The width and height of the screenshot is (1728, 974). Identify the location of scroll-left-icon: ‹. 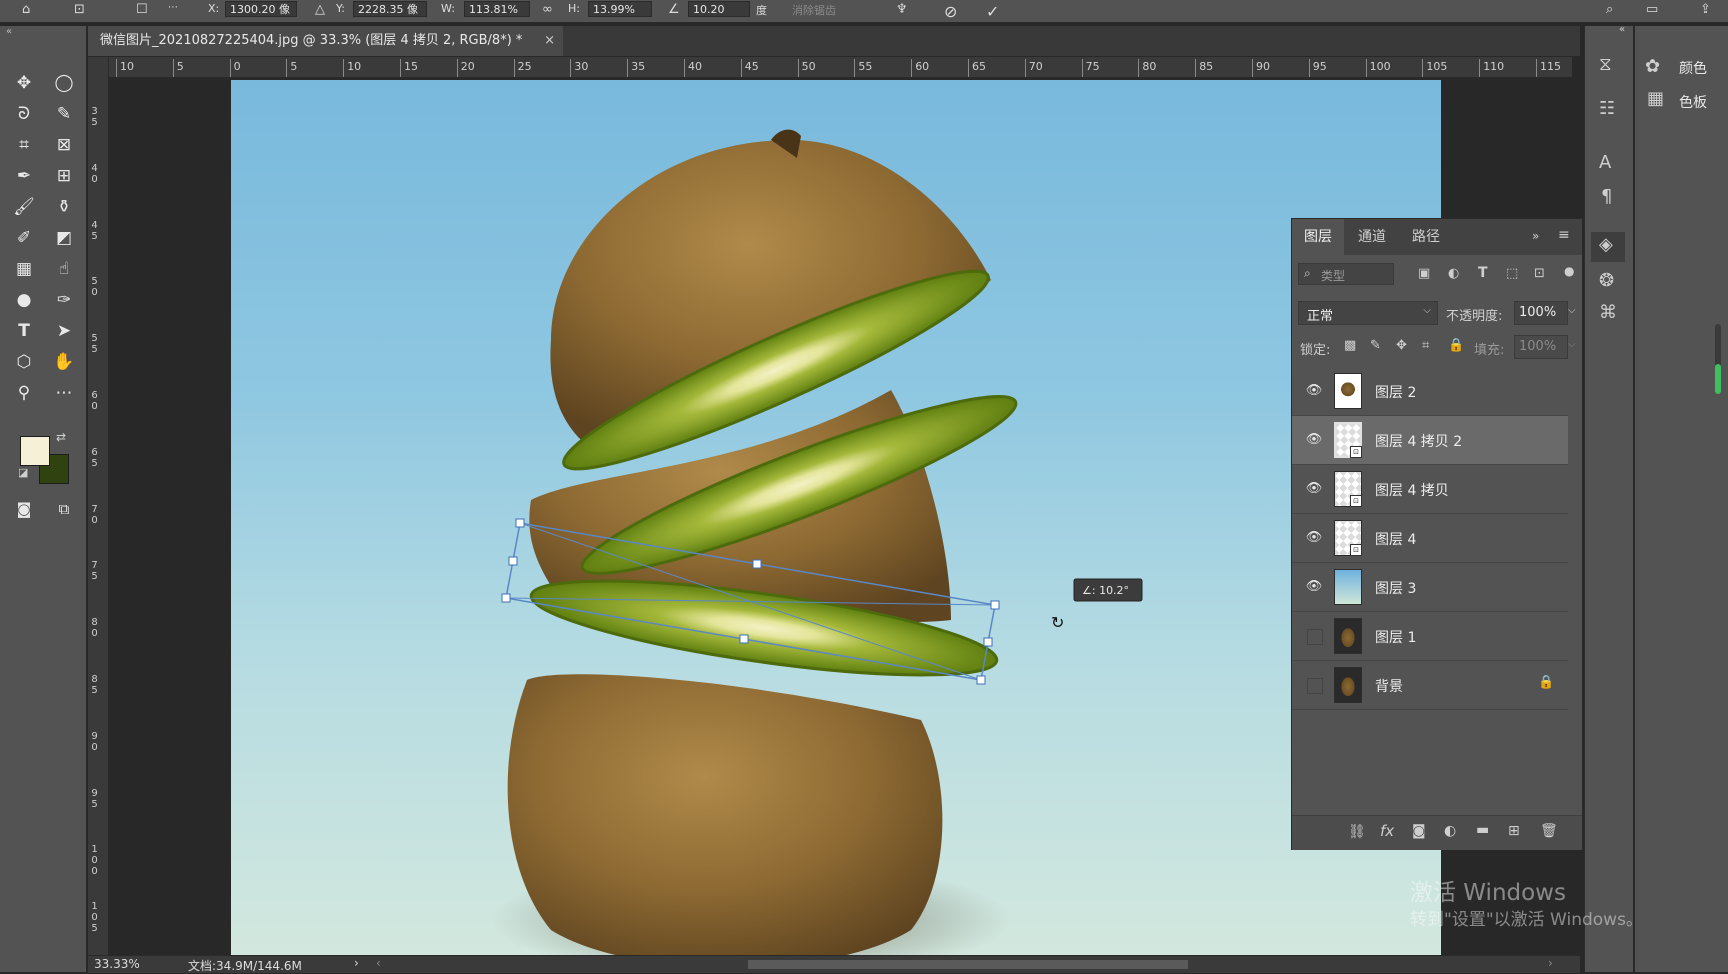
(378, 963).